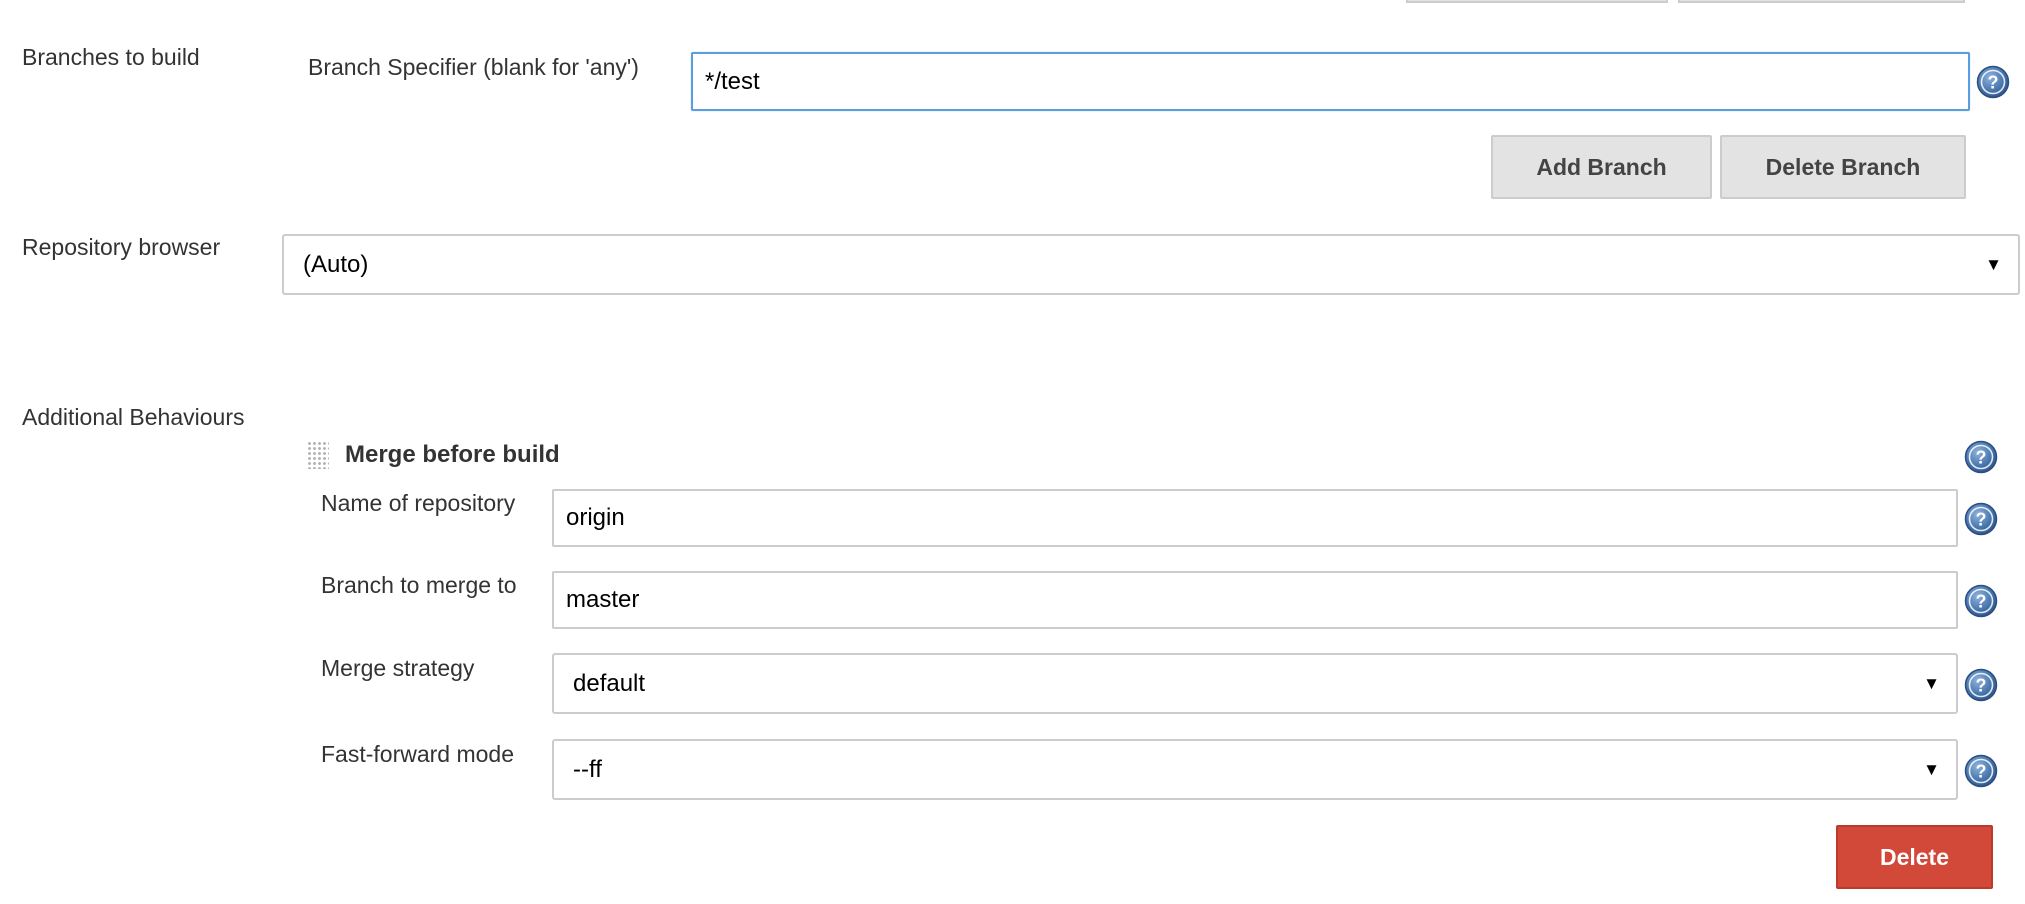  Describe the element at coordinates (336, 264) in the screenshot. I see `repository-browser-selected: (Auto)` at that location.